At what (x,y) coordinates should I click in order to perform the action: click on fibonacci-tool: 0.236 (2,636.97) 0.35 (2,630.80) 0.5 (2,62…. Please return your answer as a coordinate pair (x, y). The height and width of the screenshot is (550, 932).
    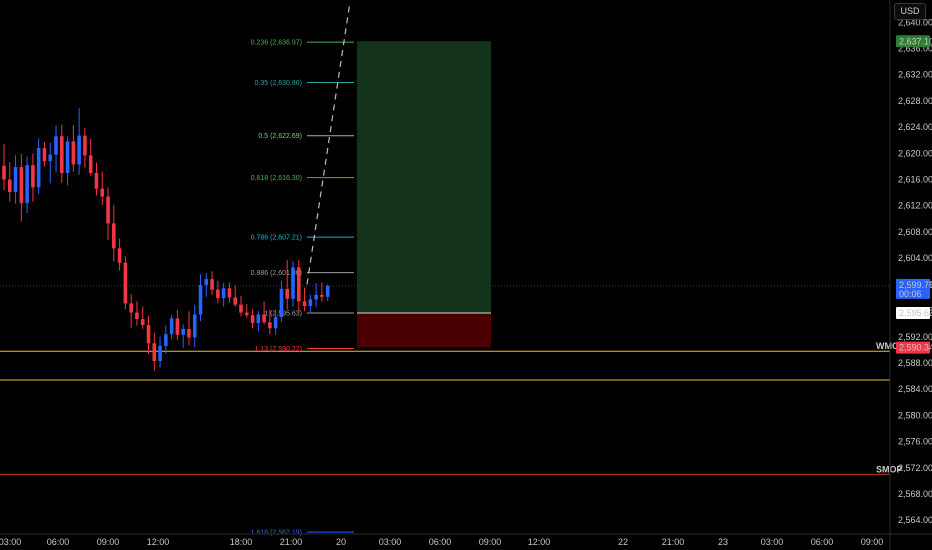
    Looking at the image, I should click on (302, 288).